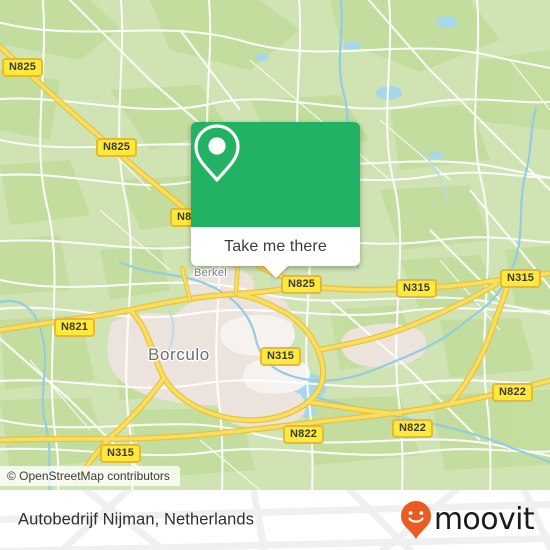  Describe the element at coordinates (75, 327) in the screenshot. I see `road-shield-n821: N821` at that location.